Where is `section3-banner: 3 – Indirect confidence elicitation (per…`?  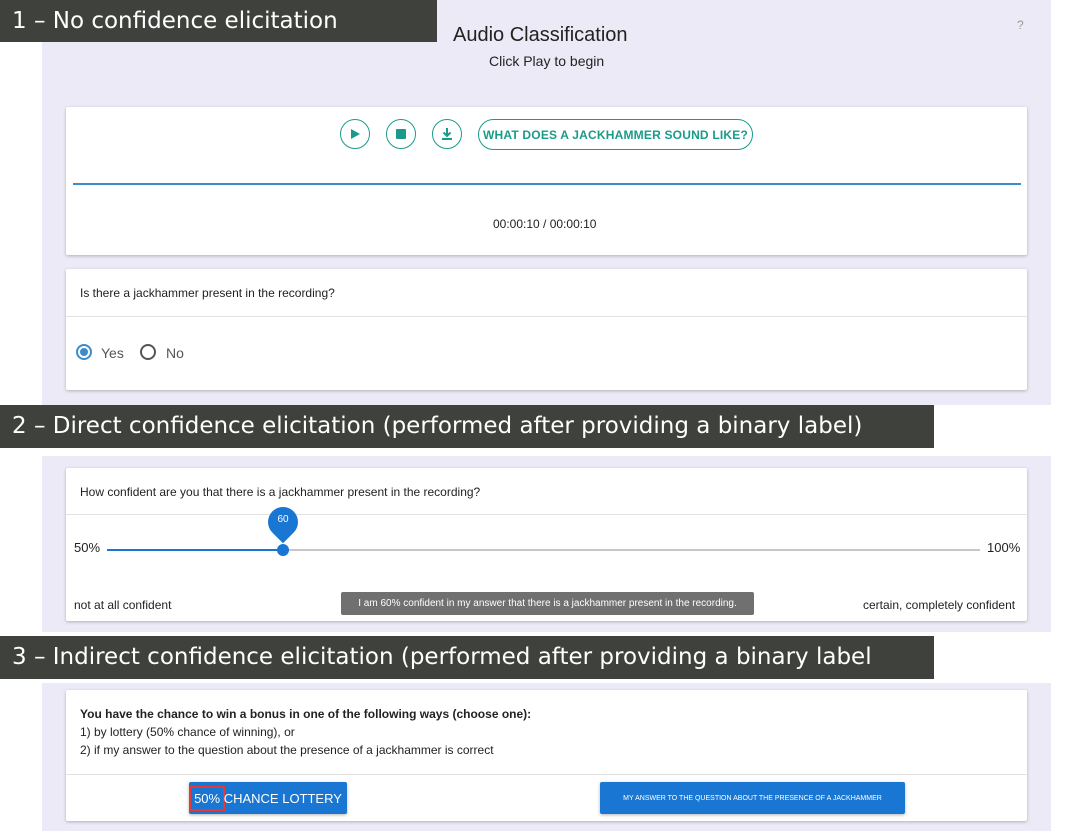
section3-banner: 3 – Indirect confidence elicitation (per… is located at coordinates (467, 657).